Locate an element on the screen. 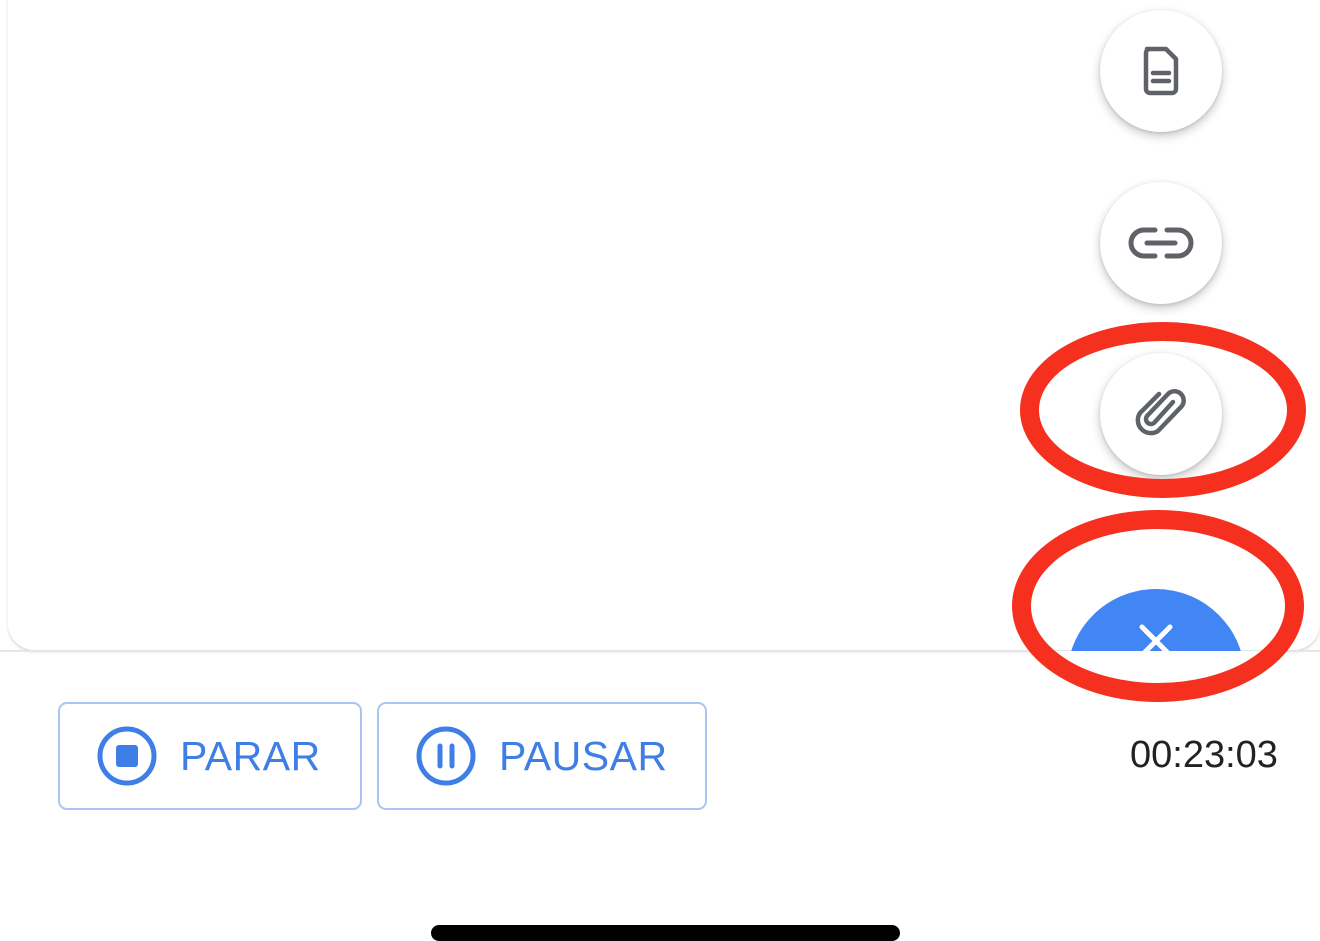  pause-button: PAUSAR is located at coordinates (542, 756).